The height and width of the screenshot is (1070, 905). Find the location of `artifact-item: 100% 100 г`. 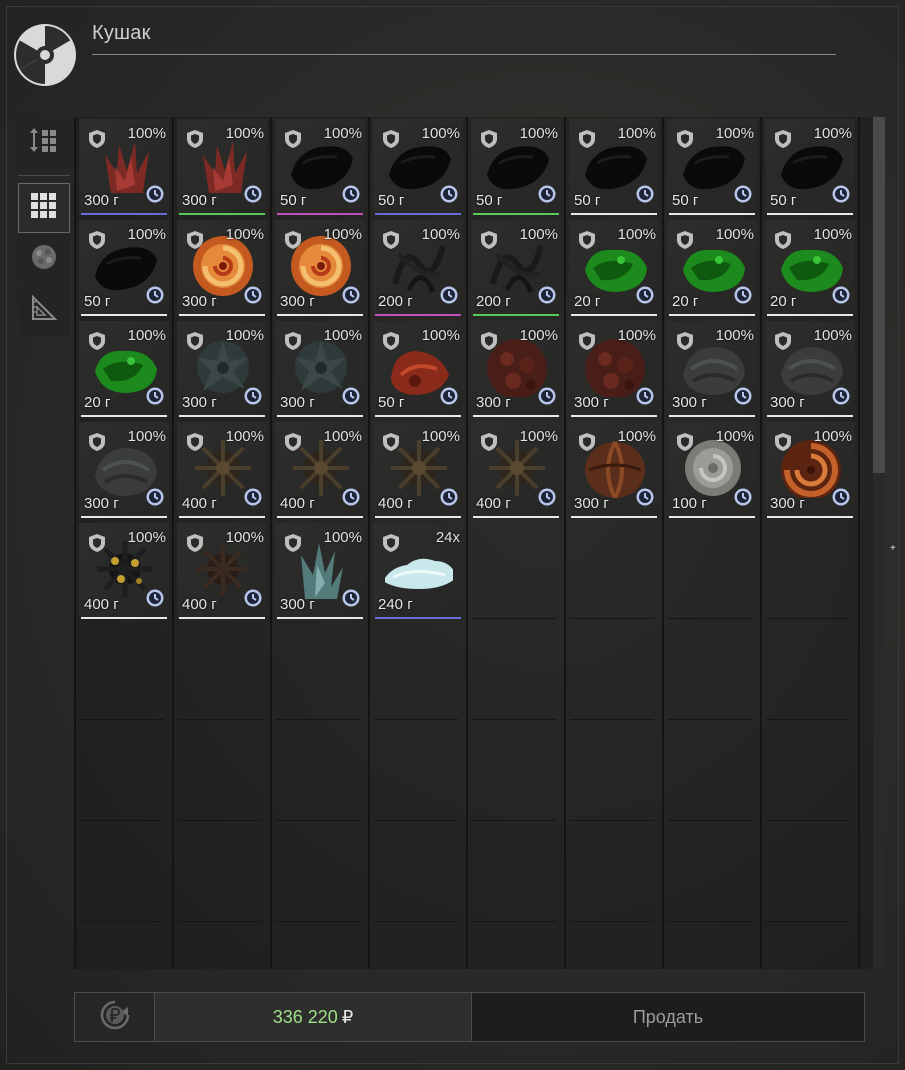

artifact-item: 100% 100 г is located at coordinates (712, 470).